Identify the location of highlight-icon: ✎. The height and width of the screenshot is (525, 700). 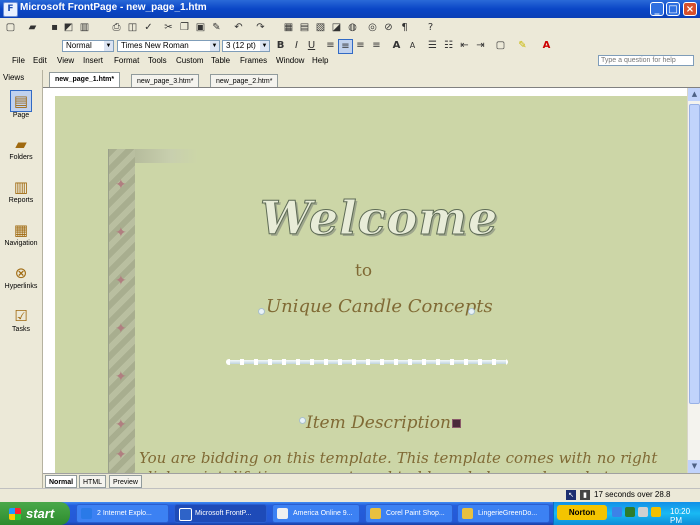
(522, 45).